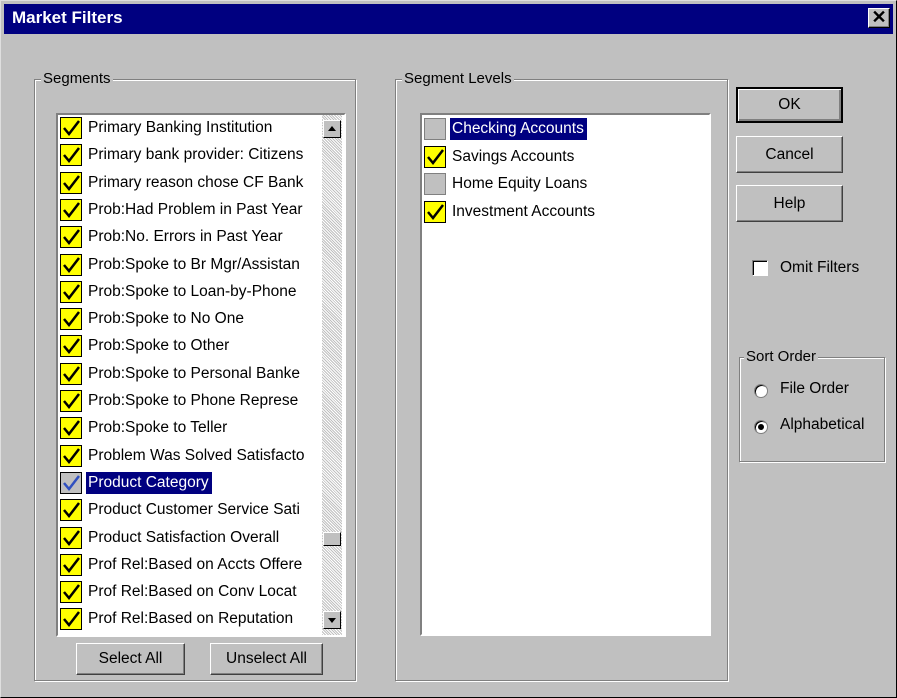 This screenshot has width=897, height=698. I want to click on list-item: Prof Rel:Based on Reputation, so click(189, 617).